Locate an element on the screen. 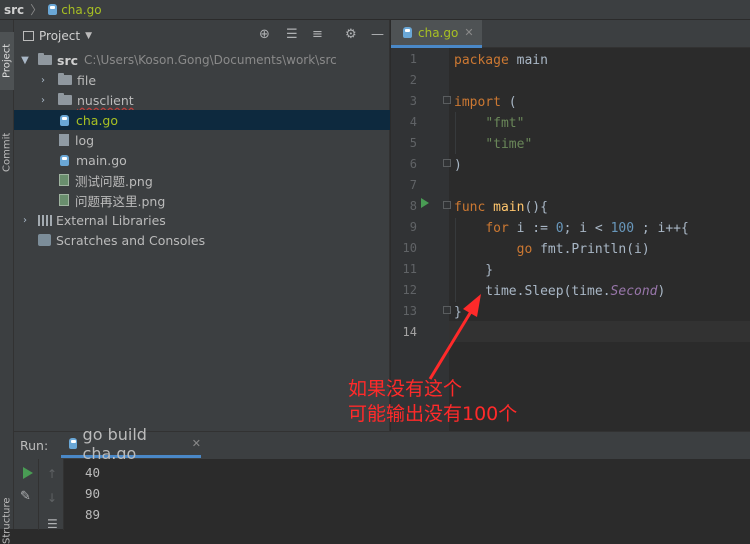 This screenshot has height=544, width=750. tree-item-label: log is located at coordinates (85, 140).